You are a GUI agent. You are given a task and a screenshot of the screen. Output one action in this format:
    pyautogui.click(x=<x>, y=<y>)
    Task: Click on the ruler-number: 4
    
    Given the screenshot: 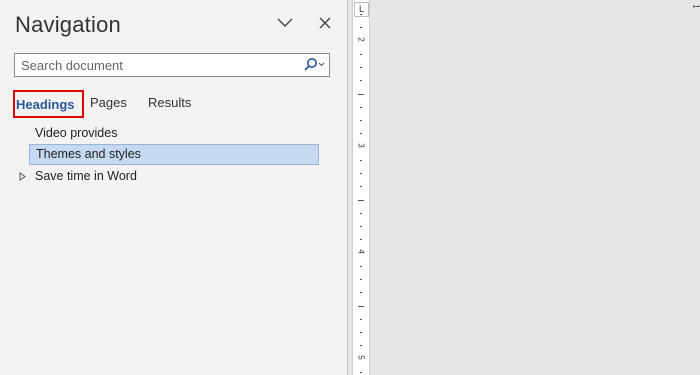 What is the action you would take?
    pyautogui.click(x=361, y=251)
    